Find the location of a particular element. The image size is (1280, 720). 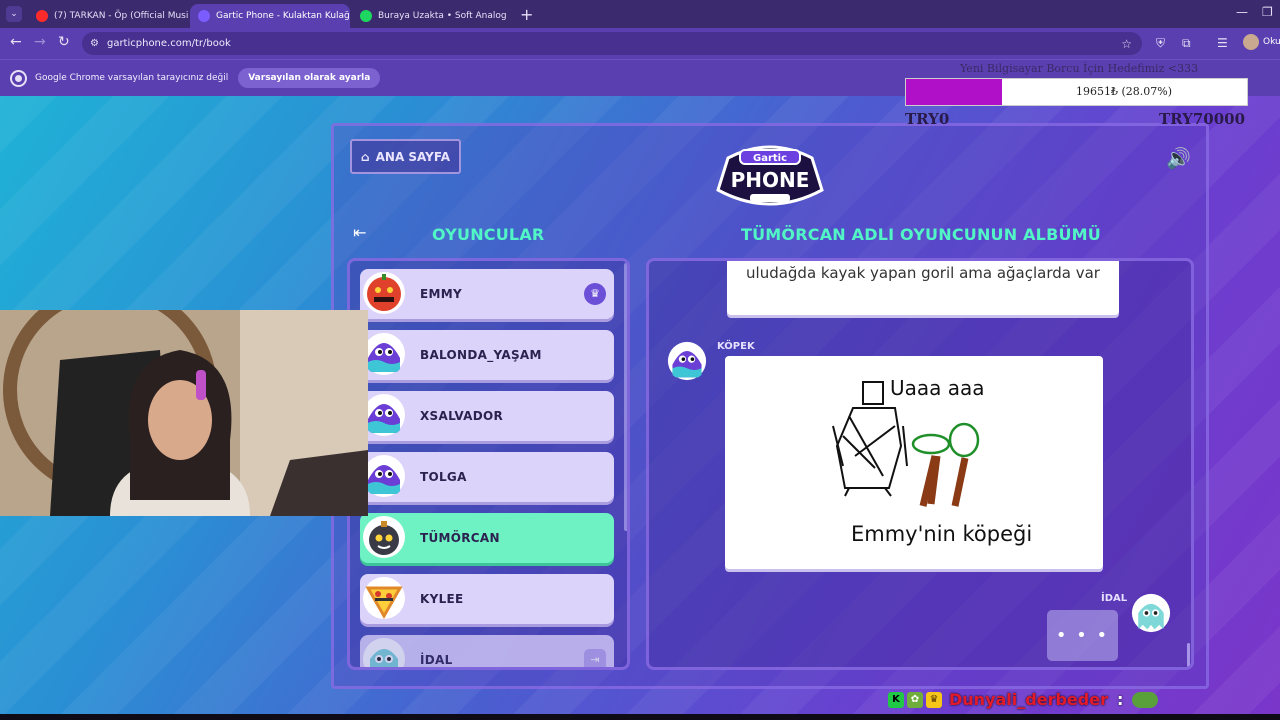

bomb-avatar is located at coordinates (384, 537).